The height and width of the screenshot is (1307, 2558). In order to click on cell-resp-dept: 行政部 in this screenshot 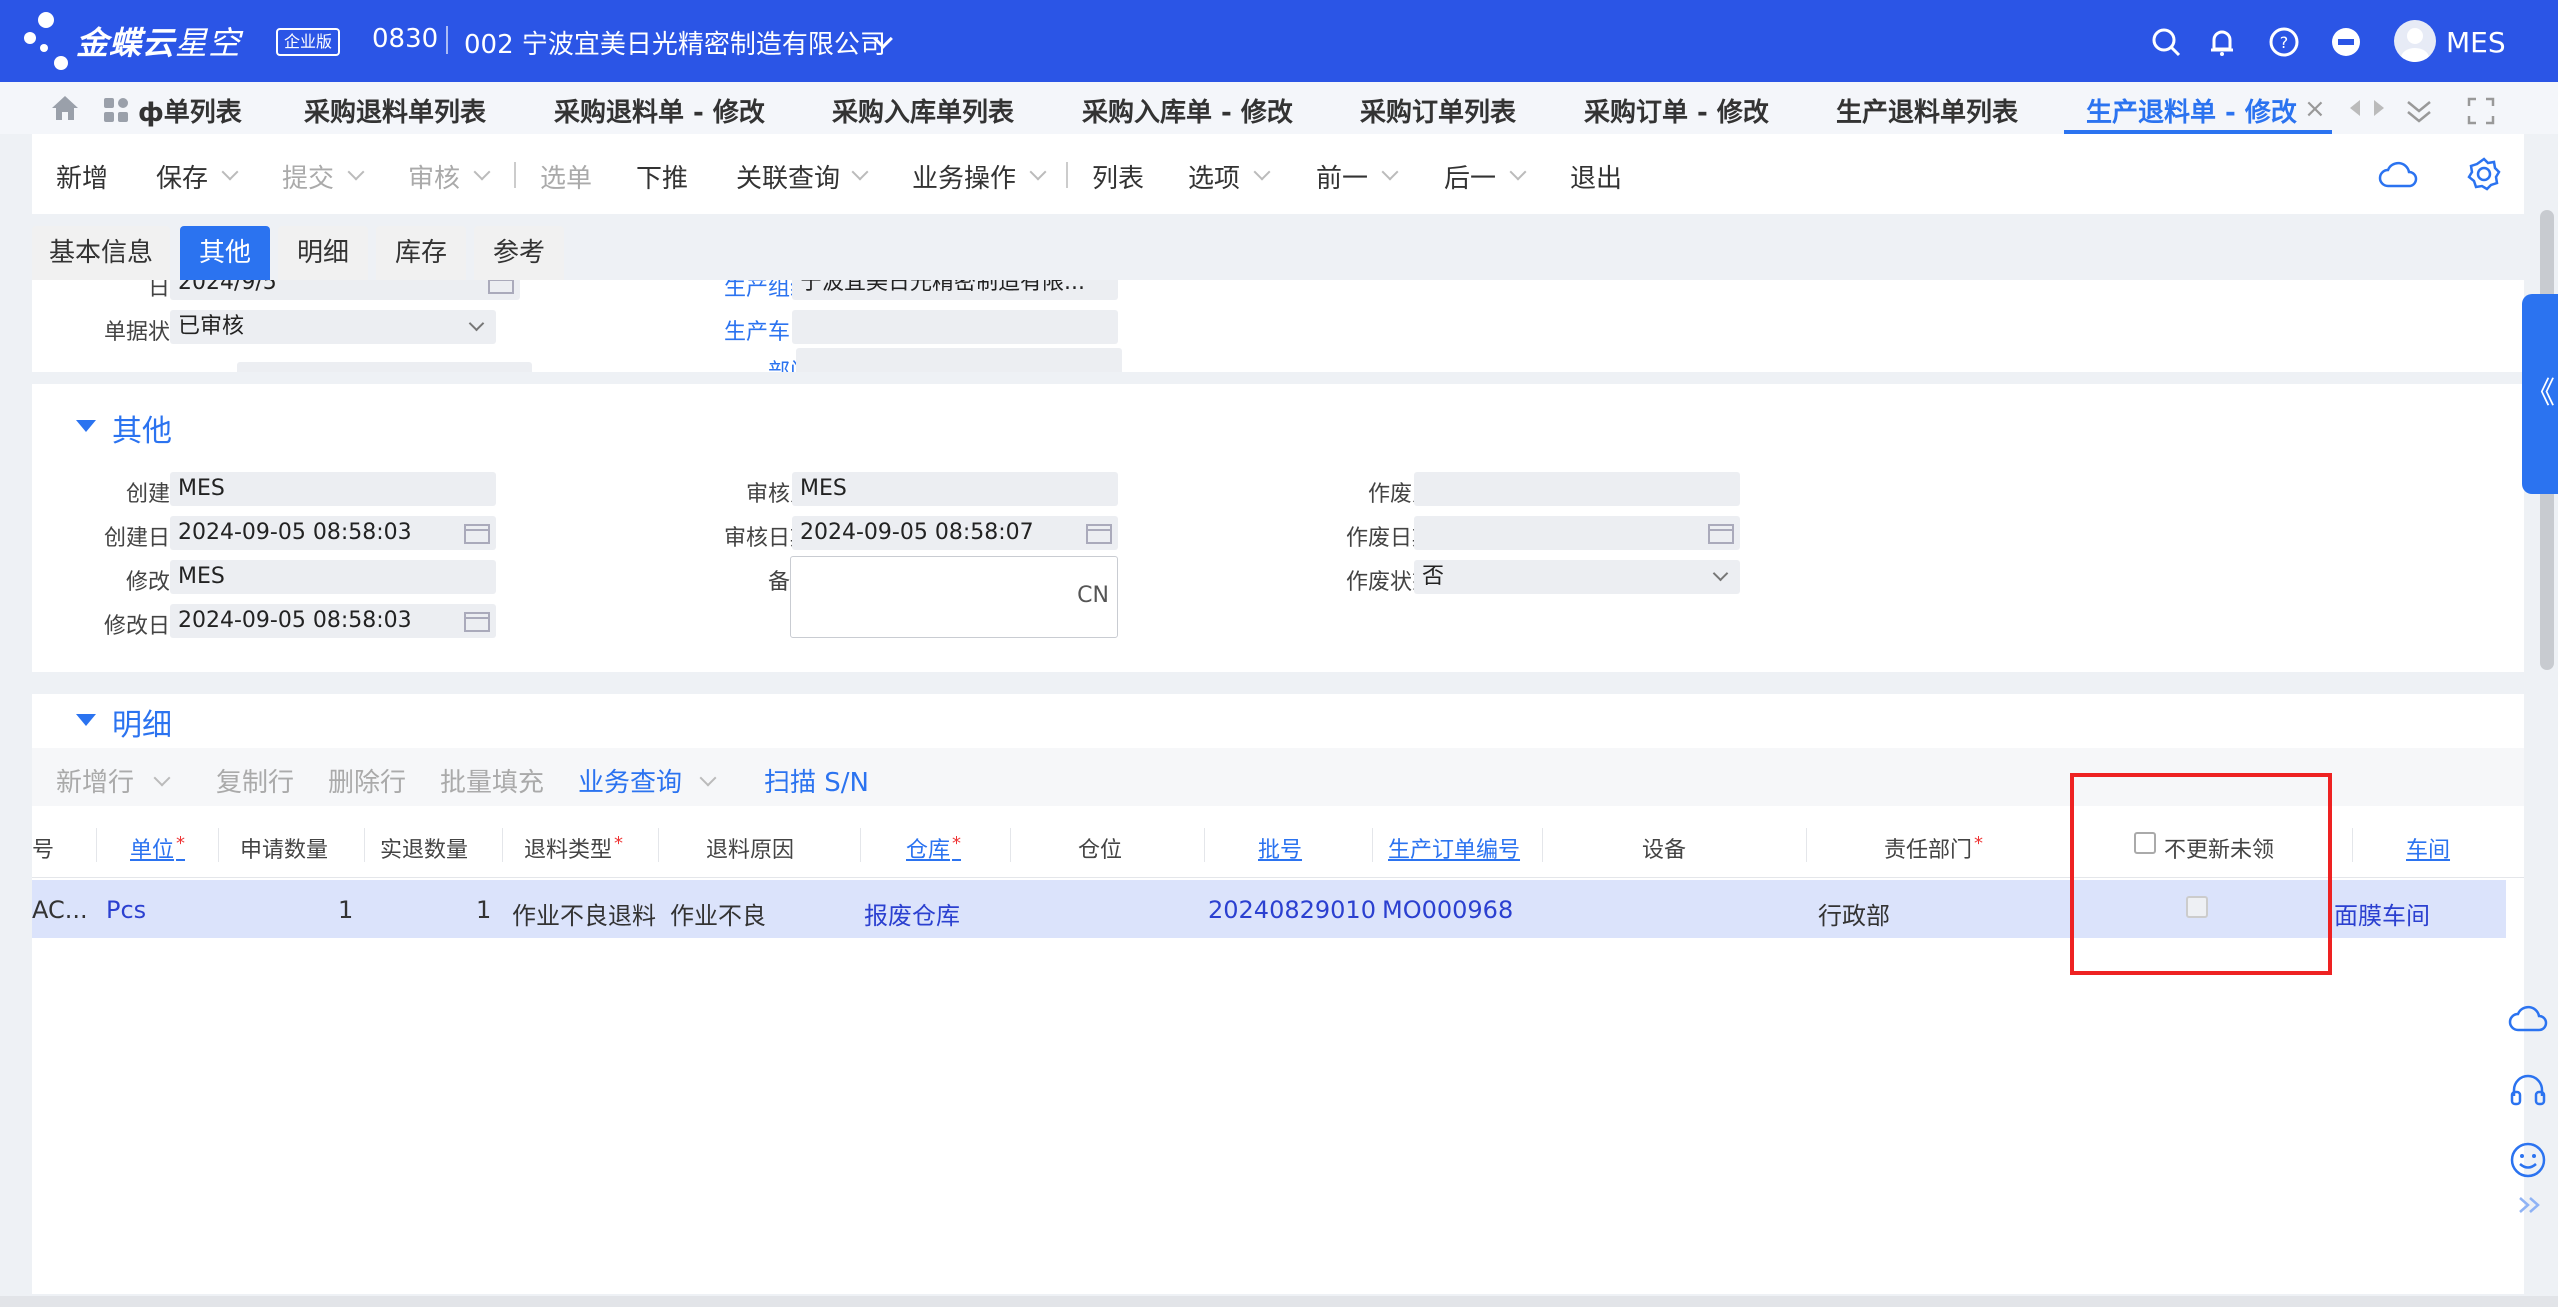, I will do `click(1854, 913)`.